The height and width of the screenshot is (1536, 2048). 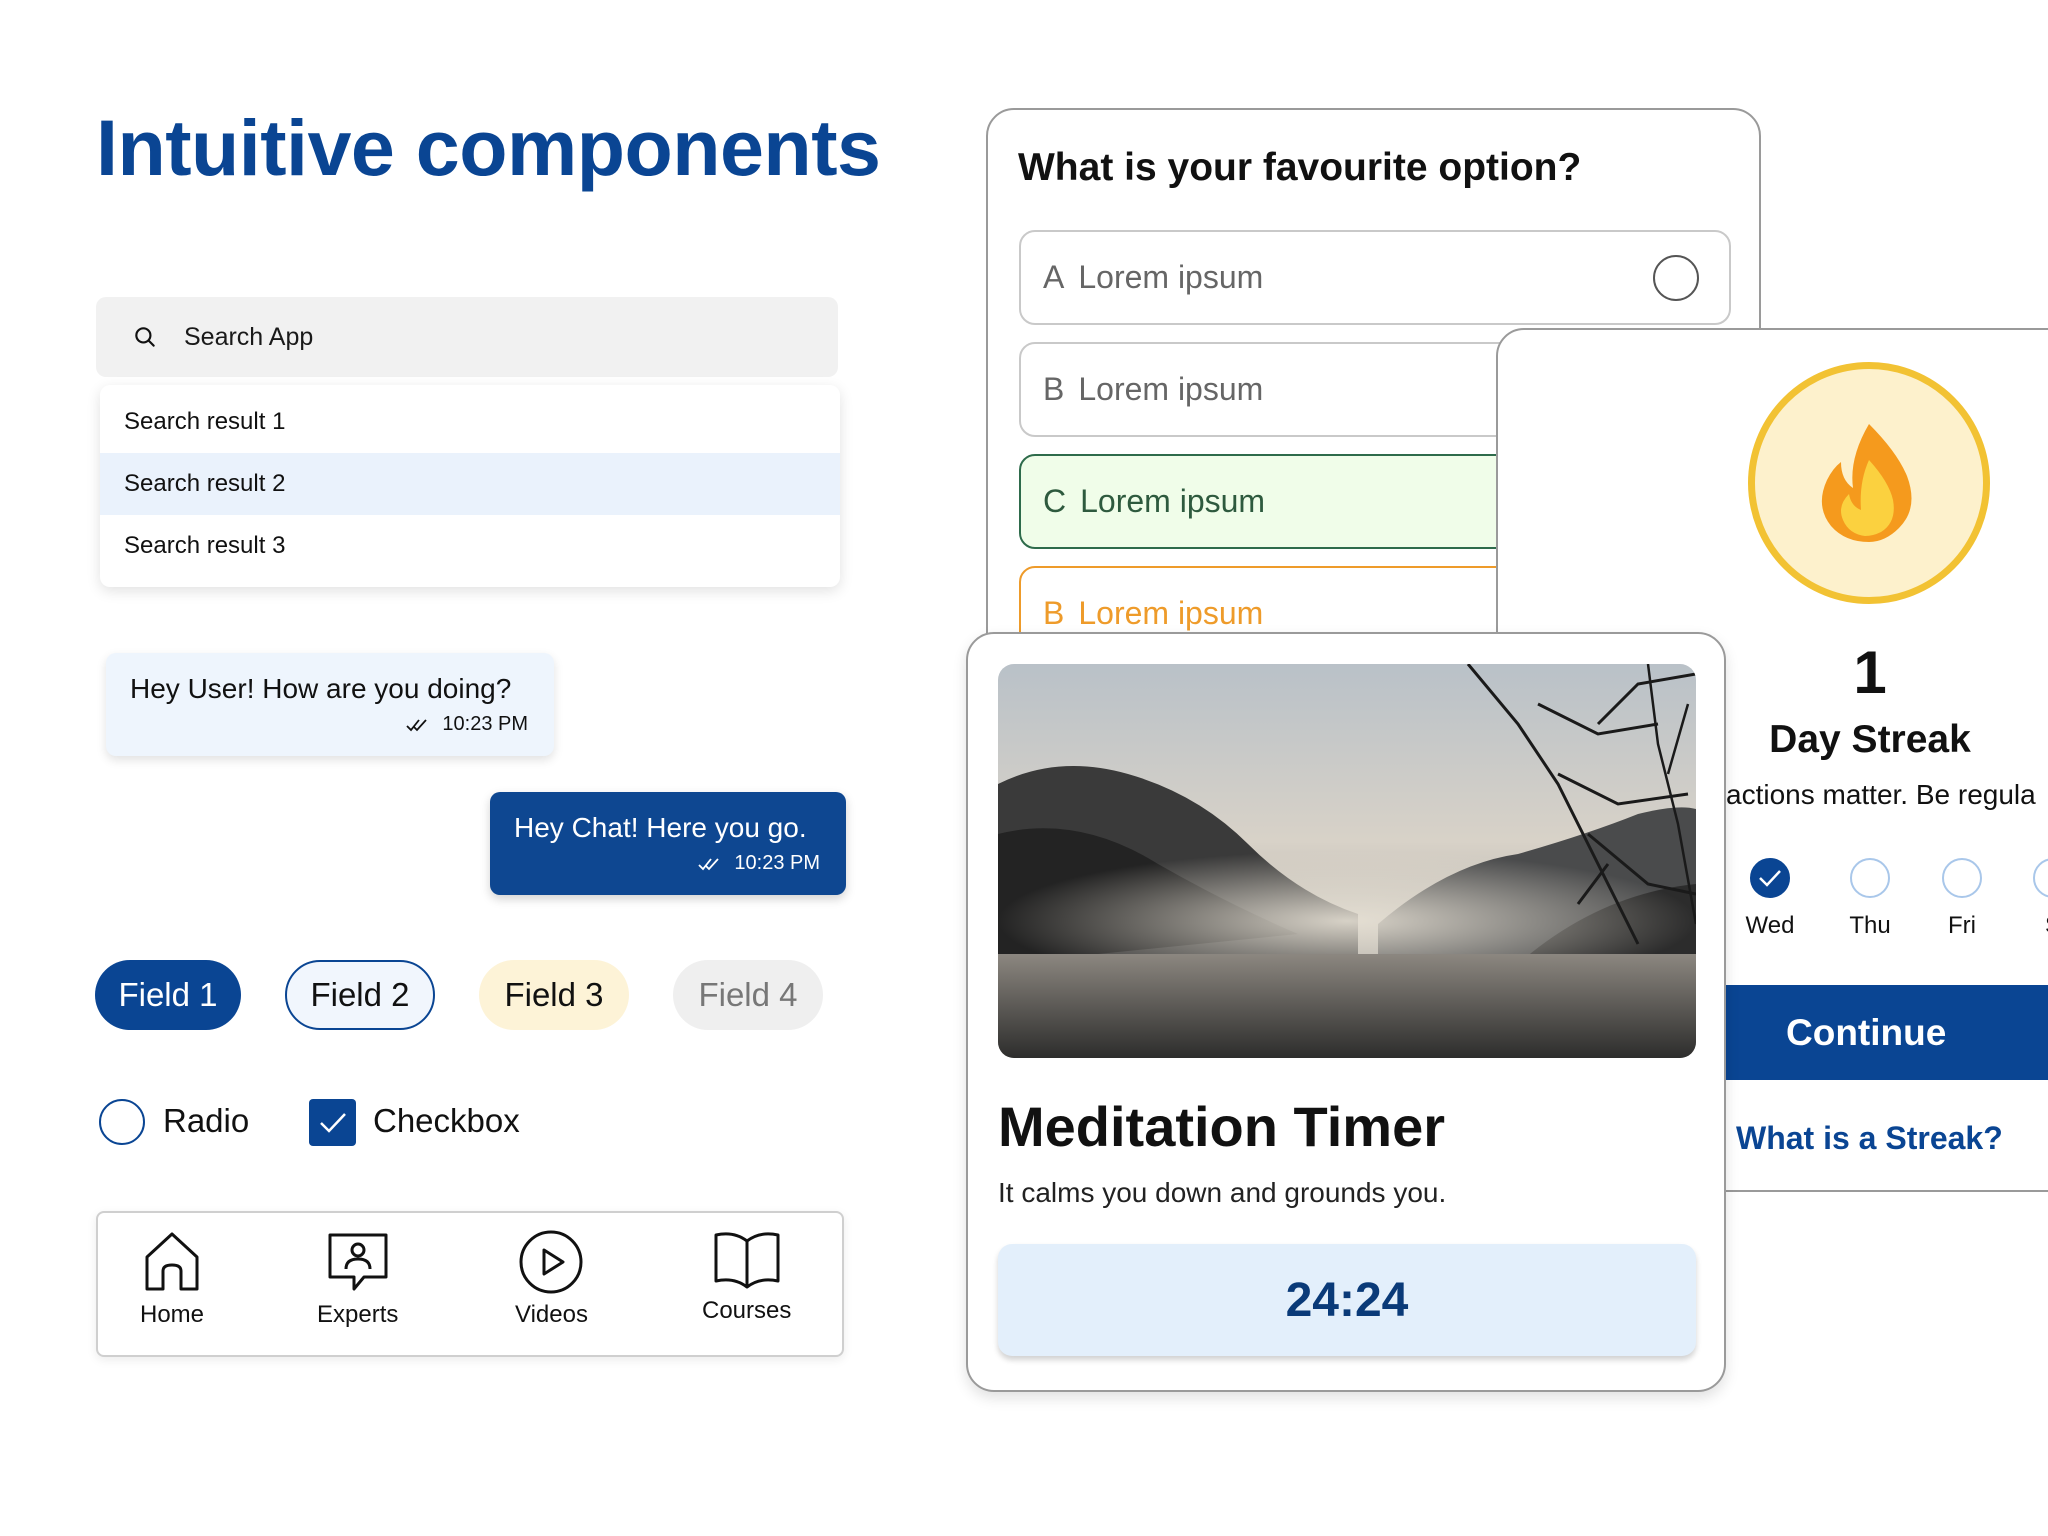 I want to click on day-label: Thu, so click(x=1870, y=925).